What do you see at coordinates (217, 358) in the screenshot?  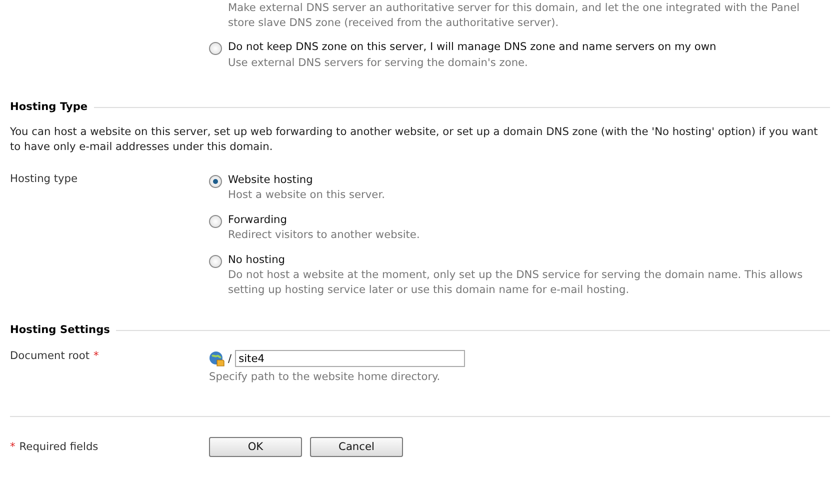 I see `globe-folder-icon` at bounding box center [217, 358].